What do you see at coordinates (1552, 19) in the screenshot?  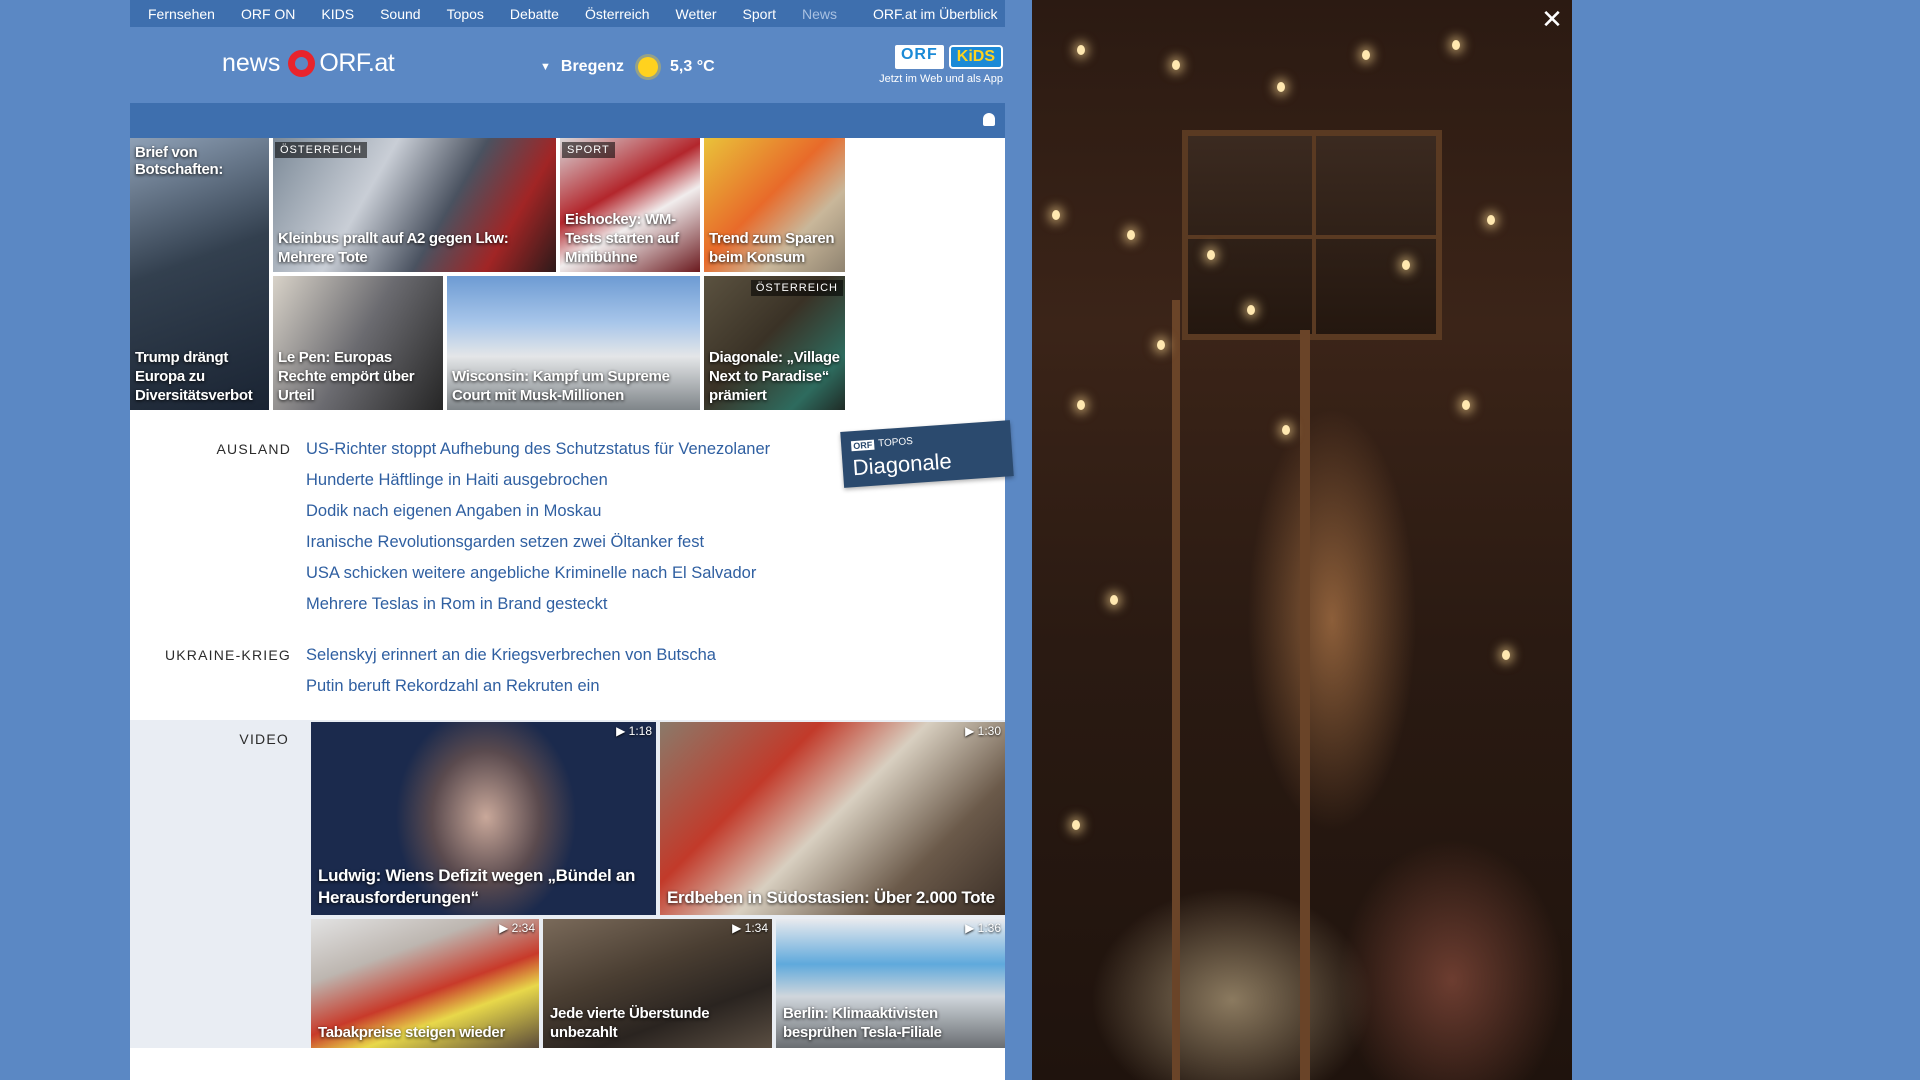 I see `close-icon: ✕` at bounding box center [1552, 19].